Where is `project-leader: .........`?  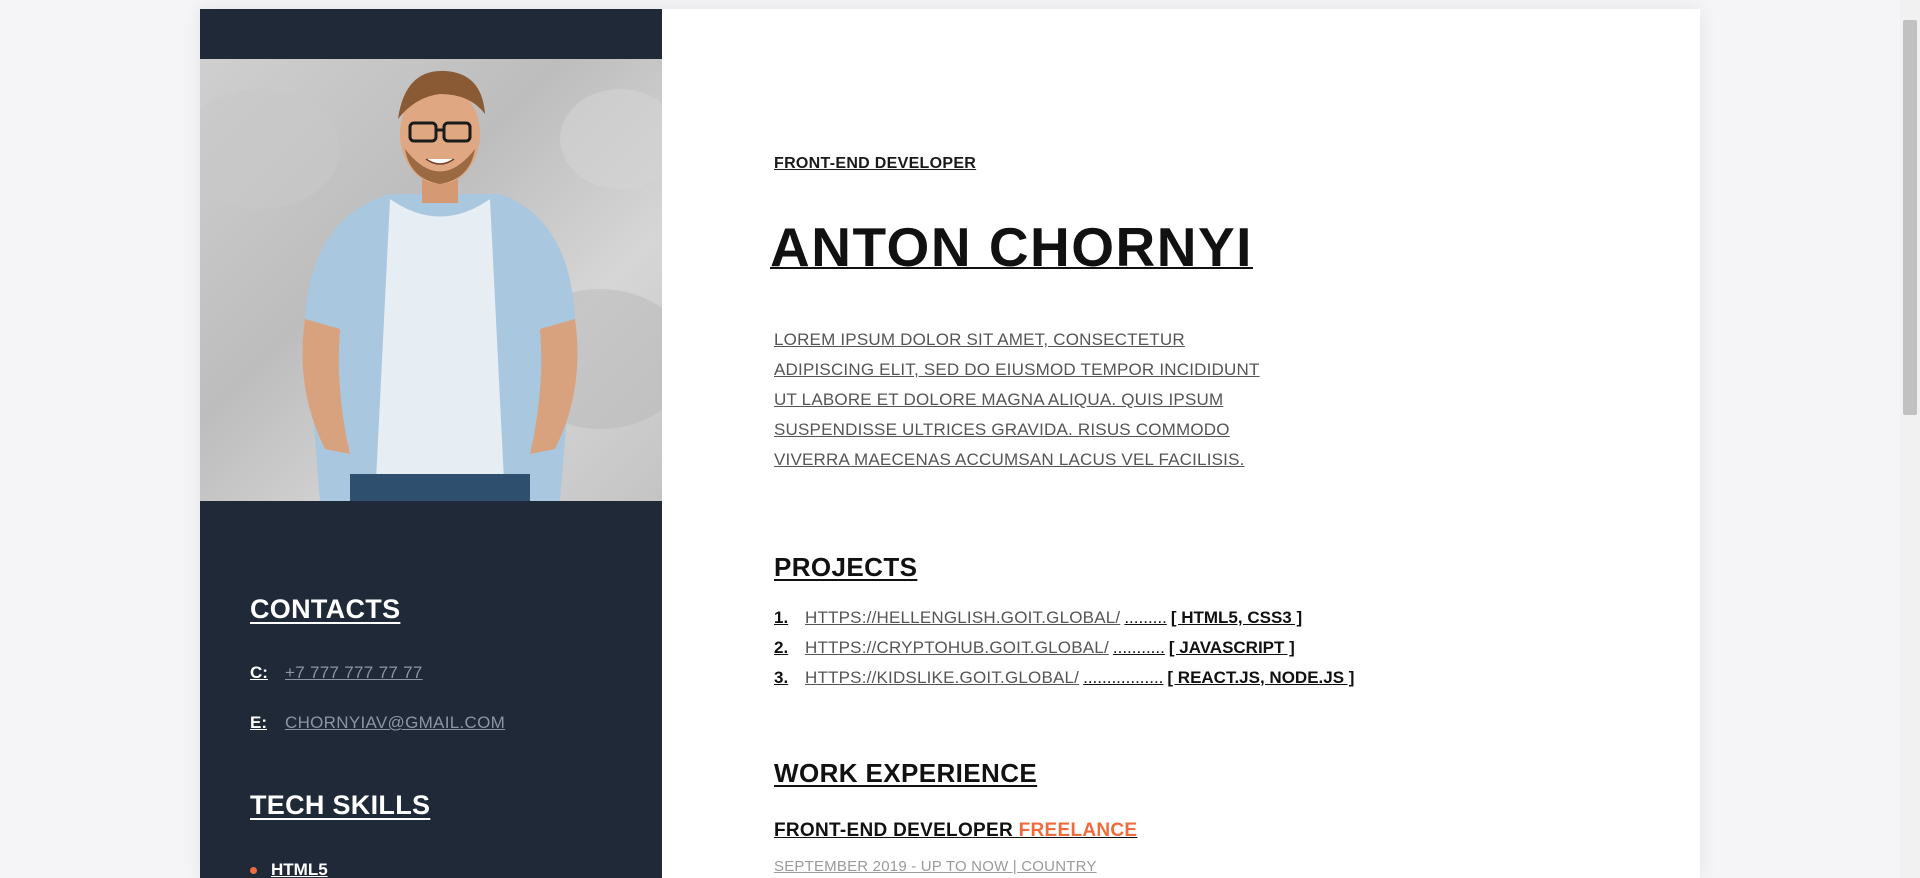
project-leader: ......... is located at coordinates (1145, 617).